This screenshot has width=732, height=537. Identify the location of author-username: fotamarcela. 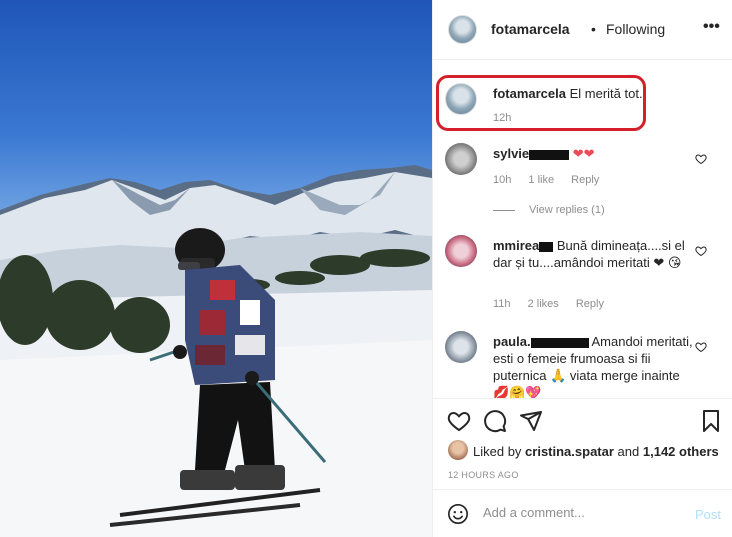
(530, 29).